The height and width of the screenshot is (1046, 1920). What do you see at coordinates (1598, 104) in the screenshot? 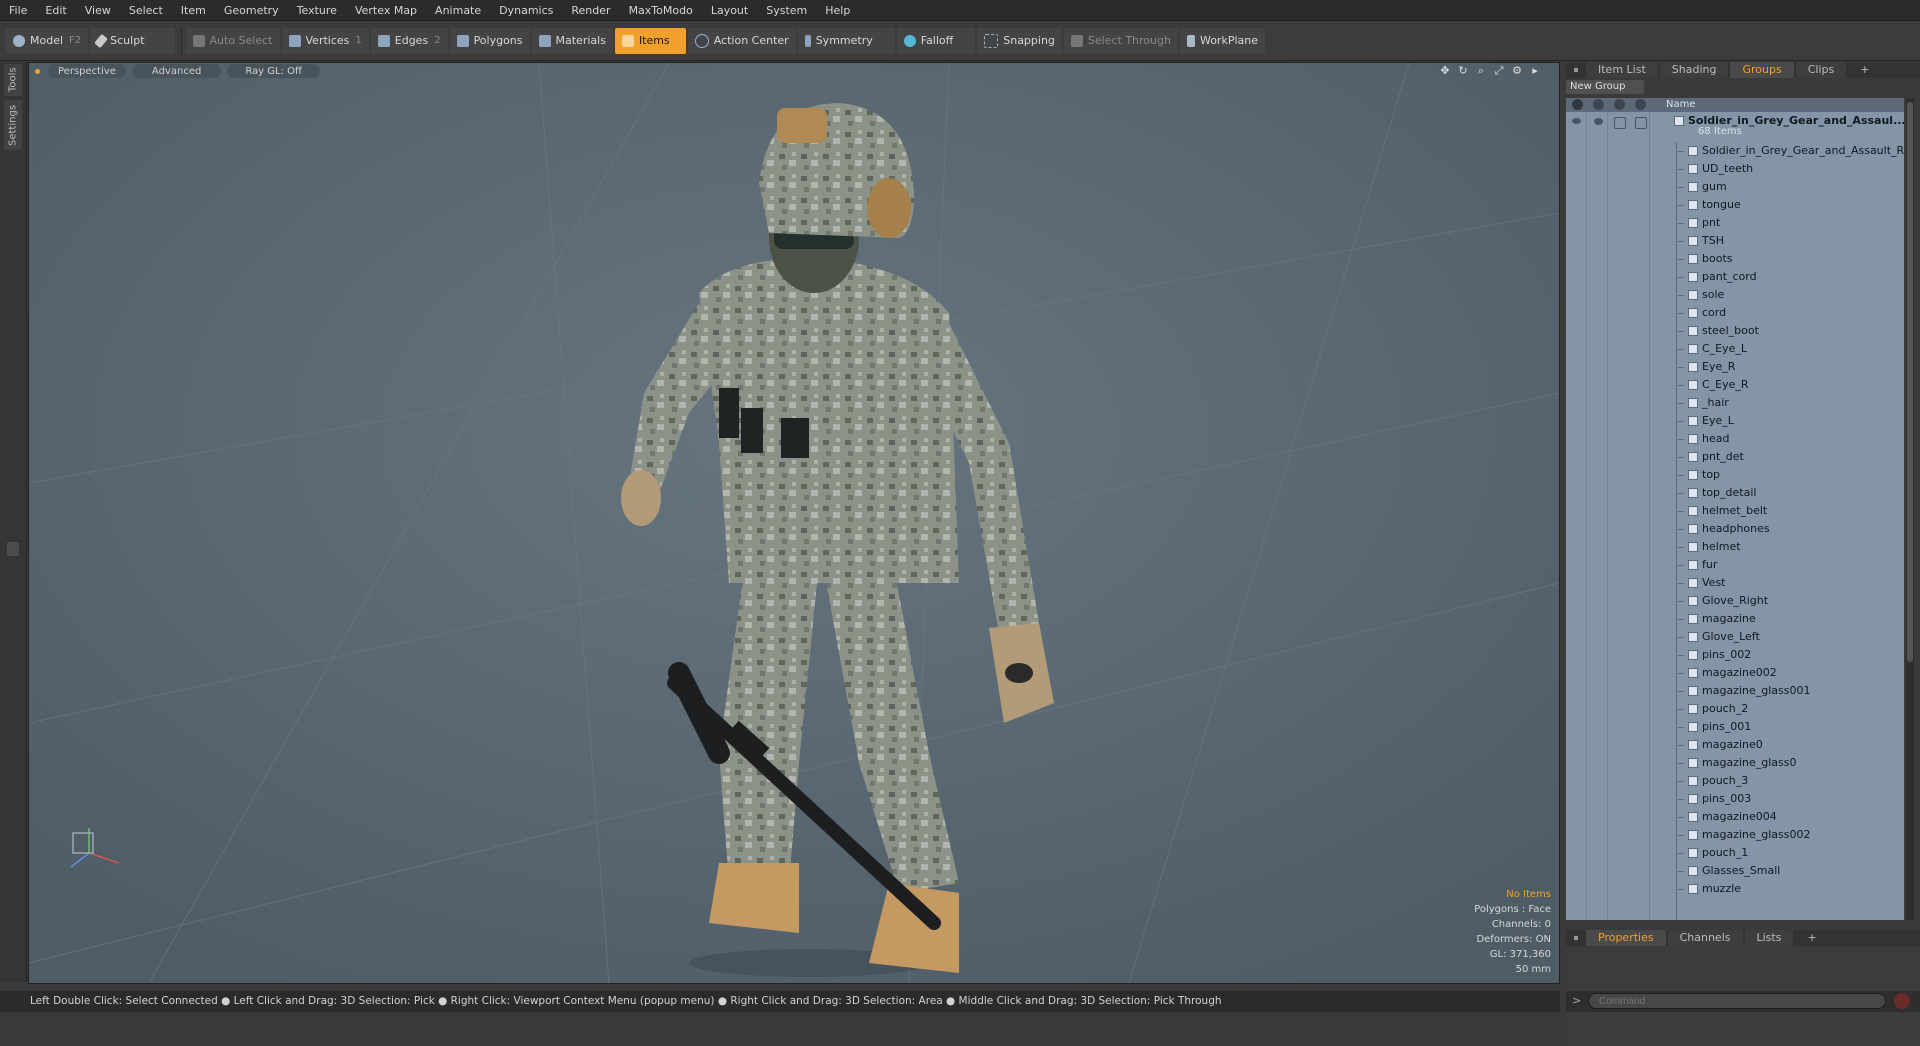
I see `render-column-icon` at bounding box center [1598, 104].